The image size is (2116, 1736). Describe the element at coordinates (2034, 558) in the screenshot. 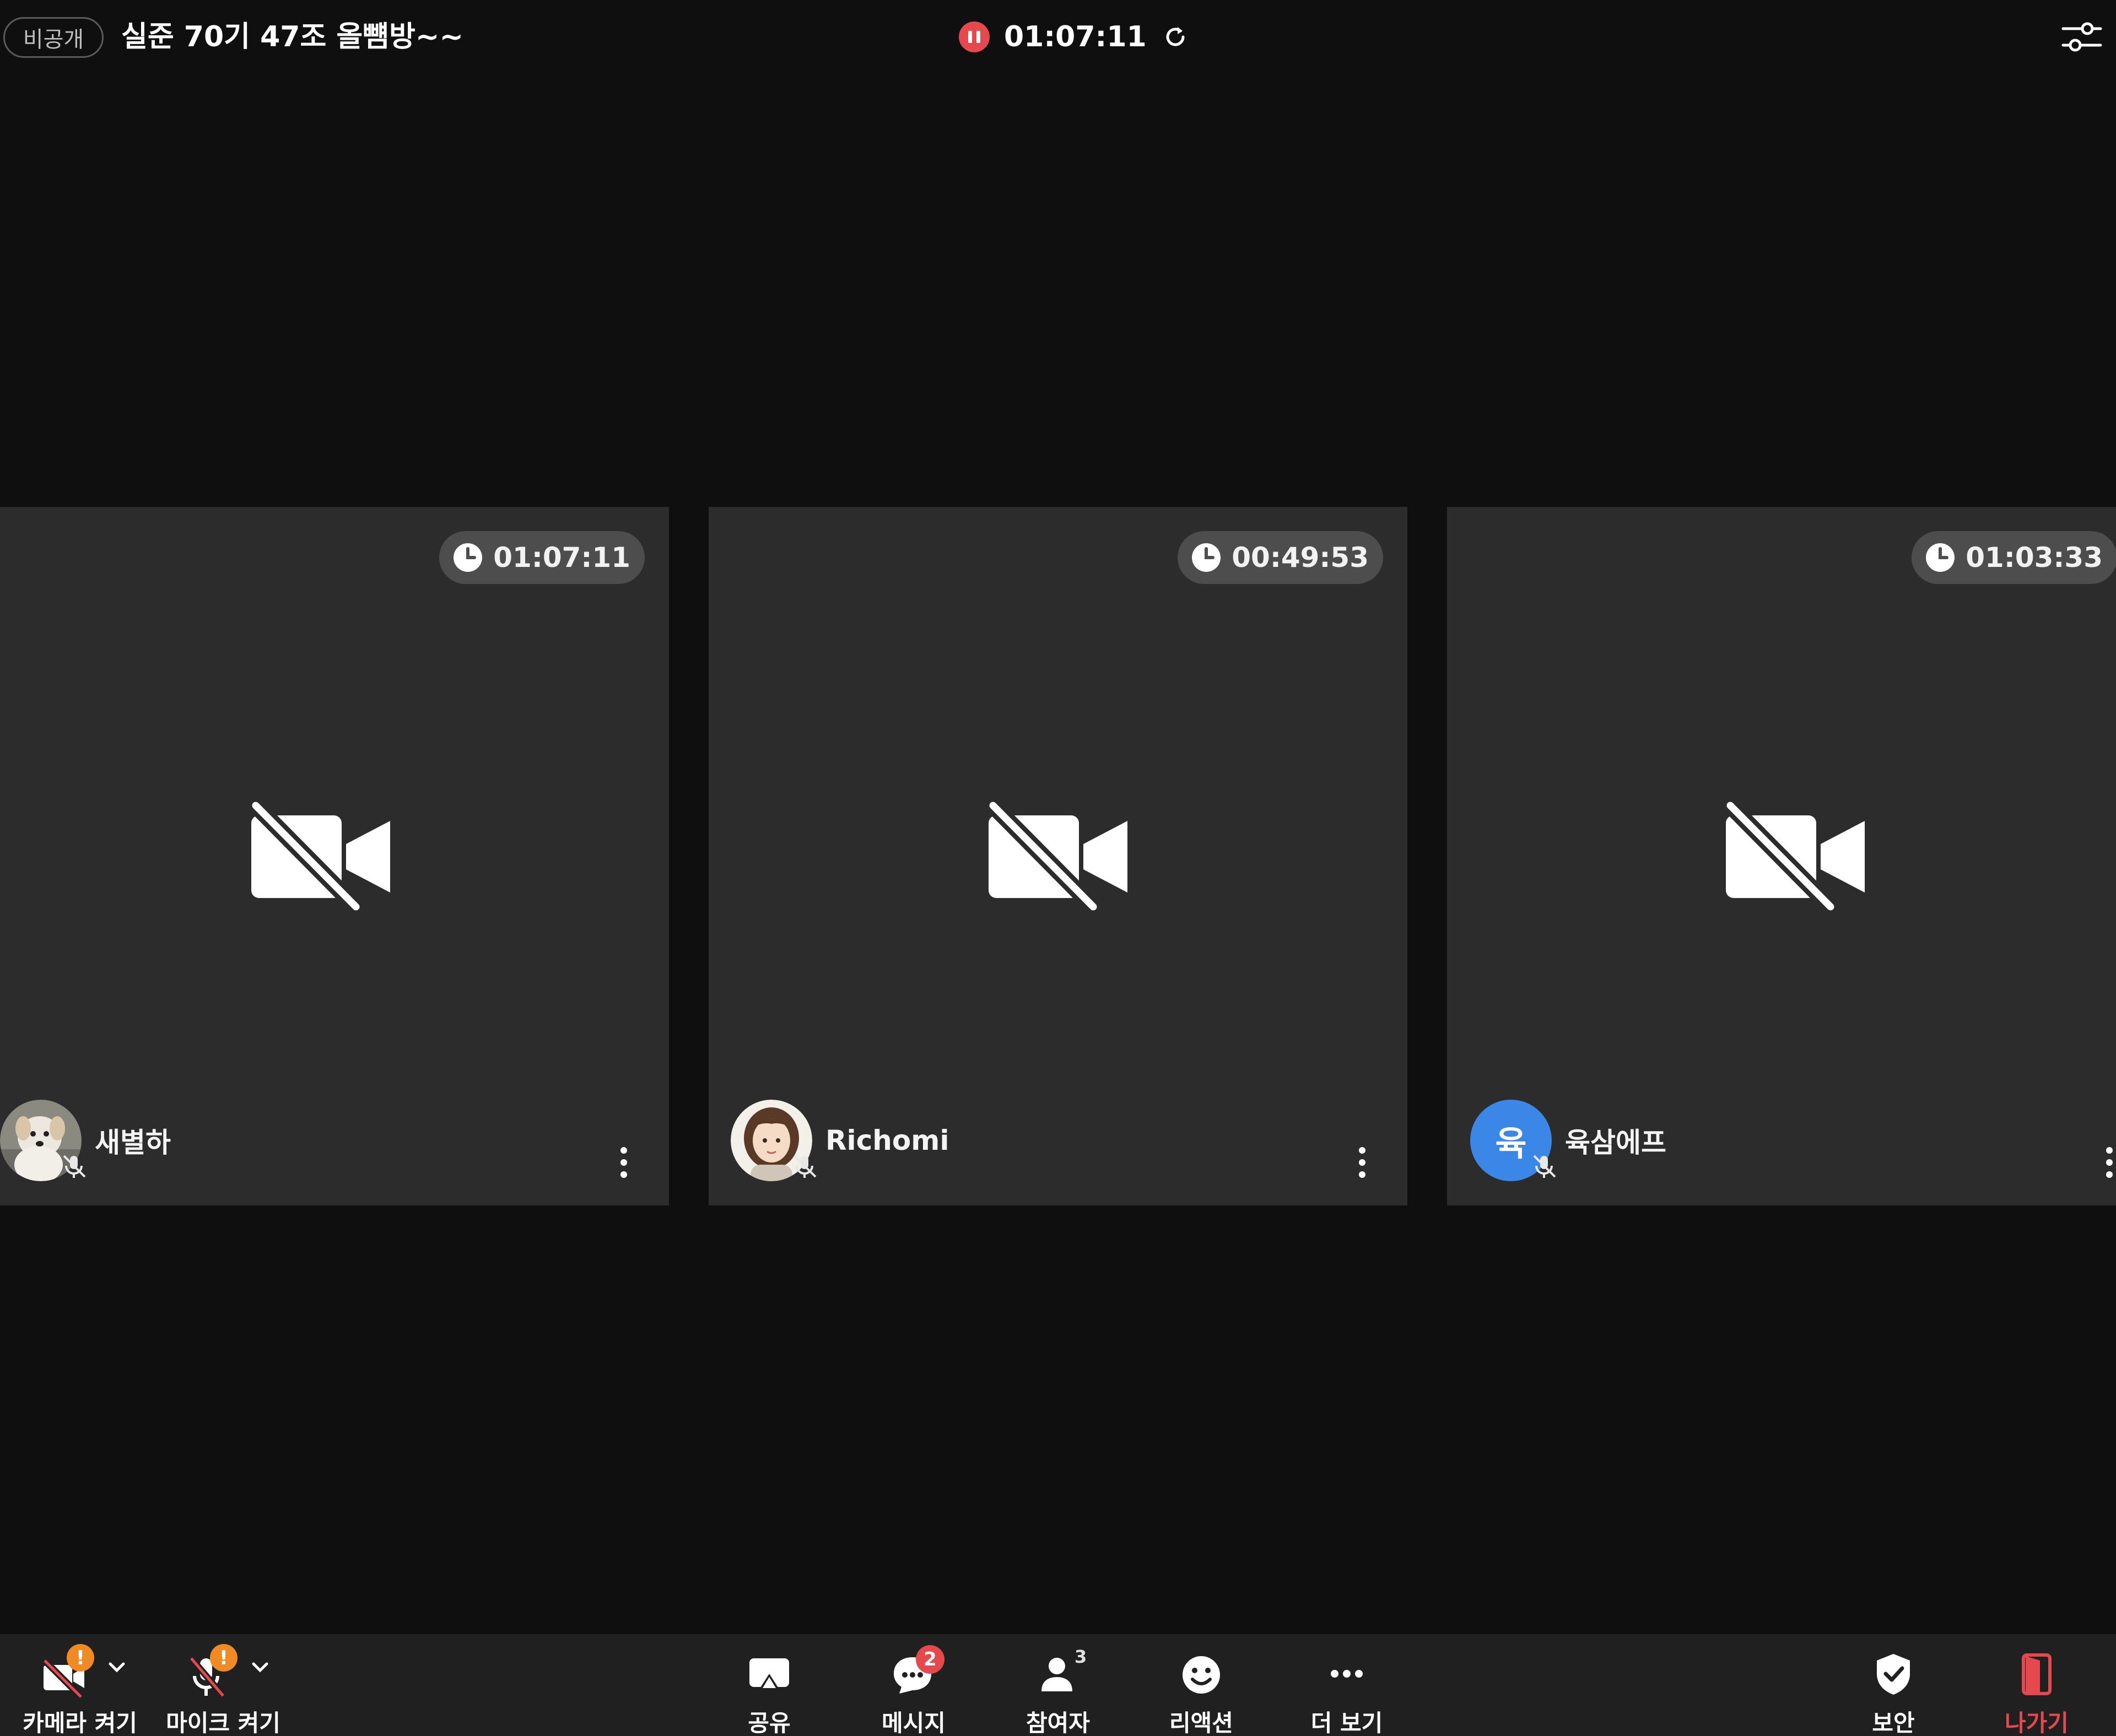

I see `duration-text: 01:03:33` at that location.